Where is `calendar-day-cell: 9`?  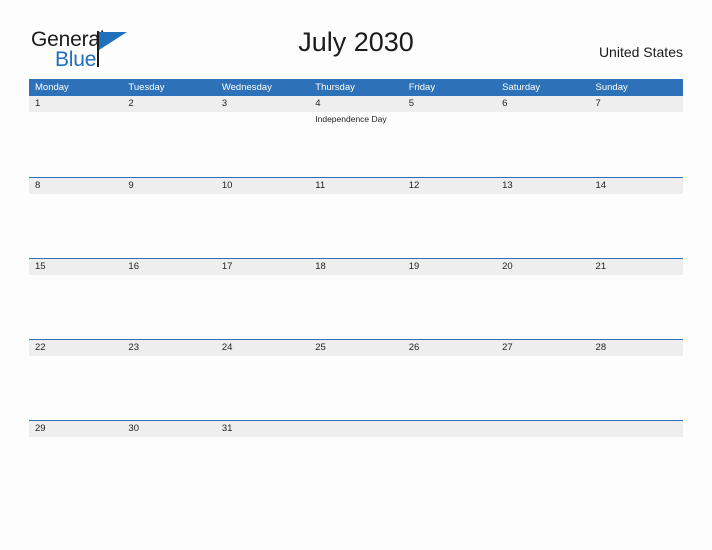 calendar-day-cell: 9 is located at coordinates (169, 218).